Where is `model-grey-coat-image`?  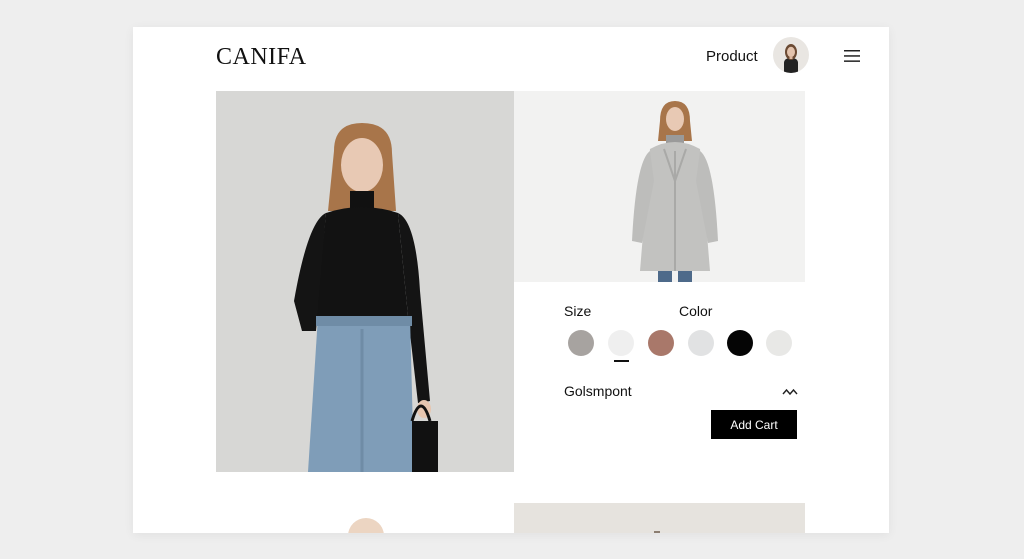 model-grey-coat-image is located at coordinates (659, 186).